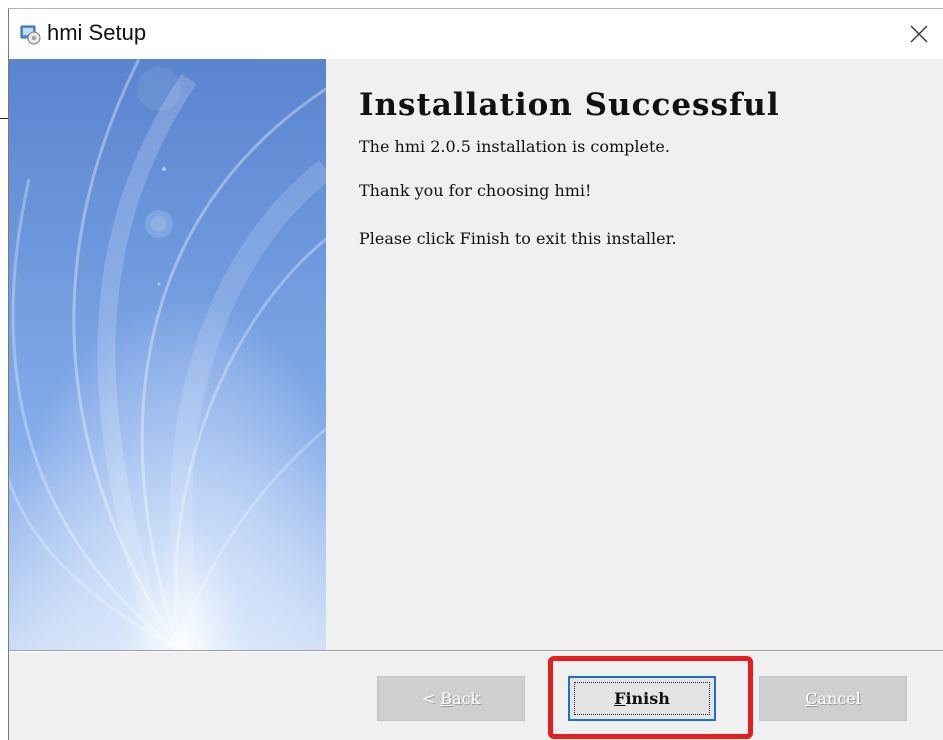 The height and width of the screenshot is (740, 943). I want to click on window-title: hmi Setup, so click(97, 32).